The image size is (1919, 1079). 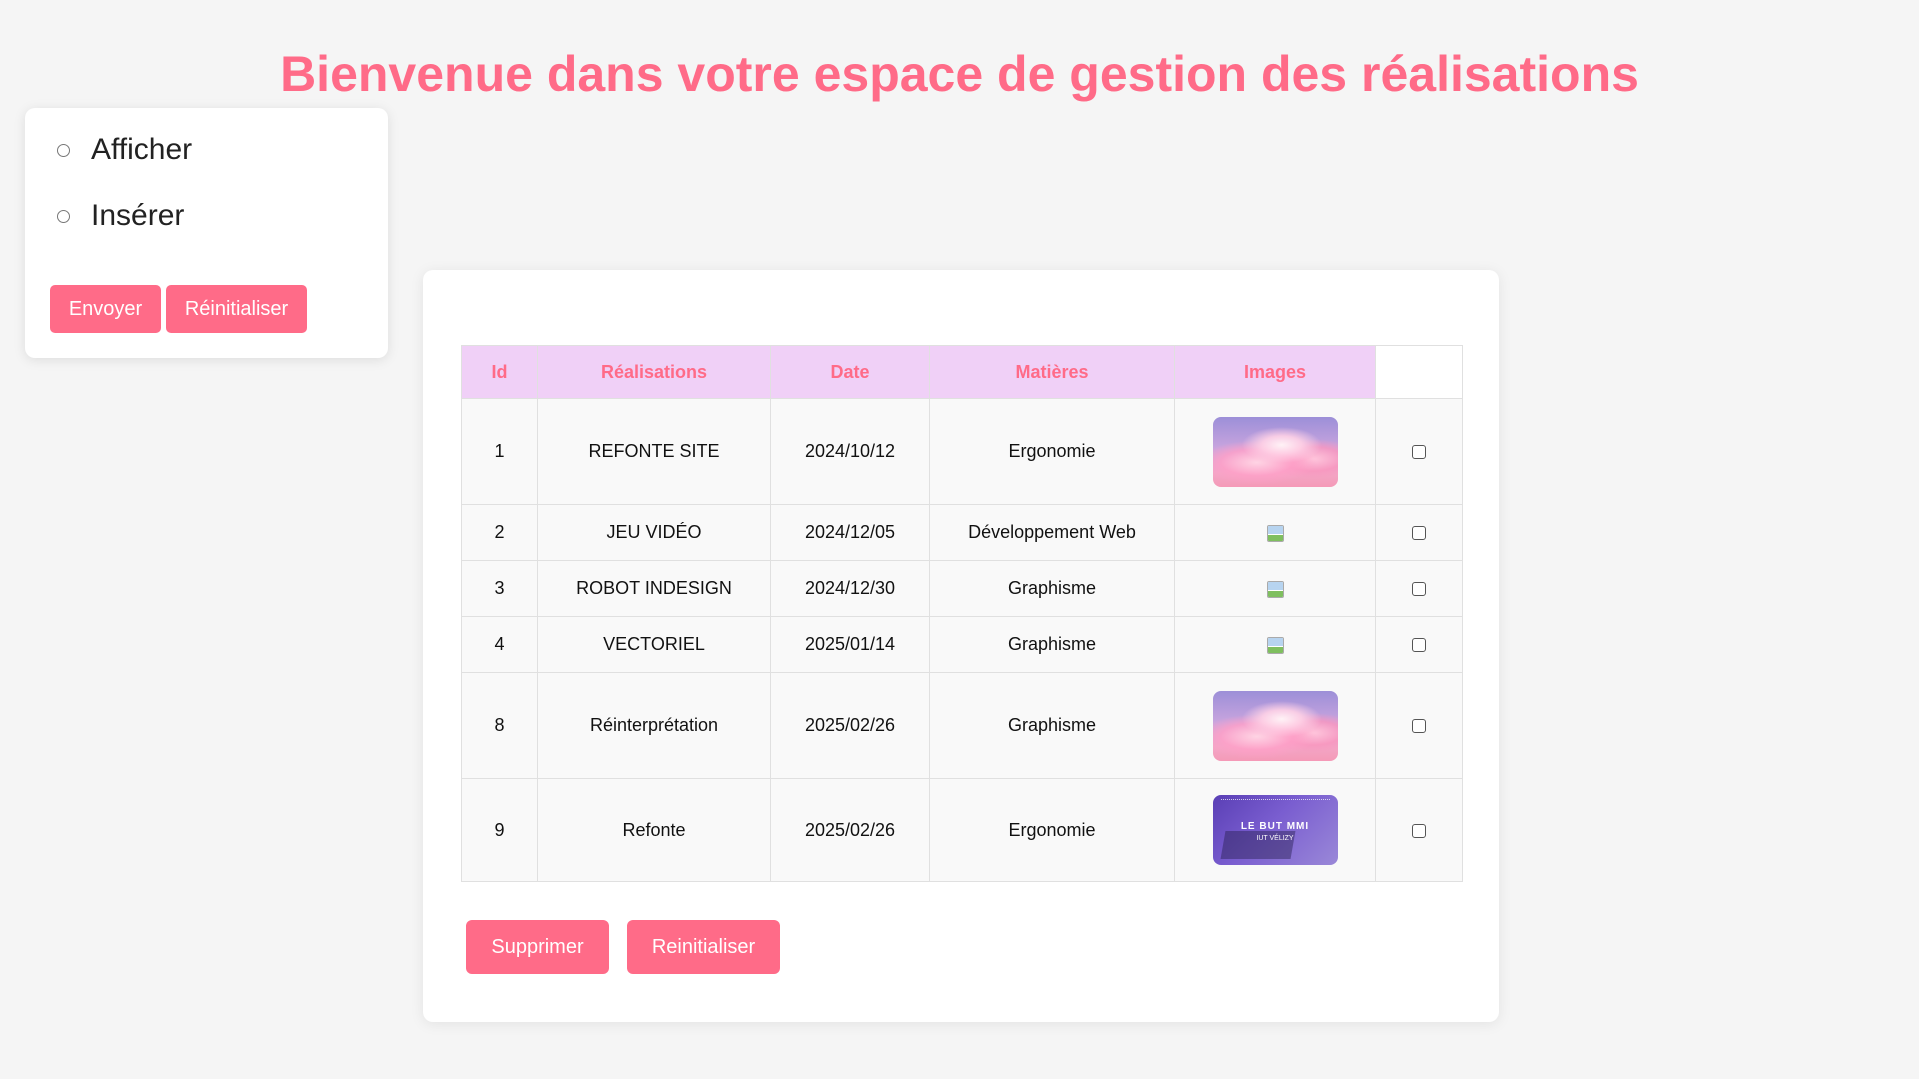 I want to click on header-date: Date, so click(x=850, y=372).